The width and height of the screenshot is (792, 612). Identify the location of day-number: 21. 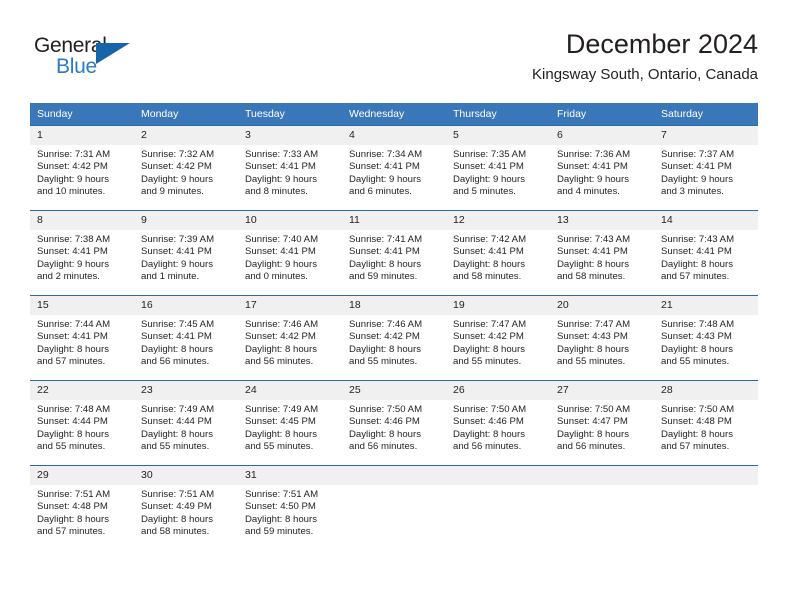
(706, 305).